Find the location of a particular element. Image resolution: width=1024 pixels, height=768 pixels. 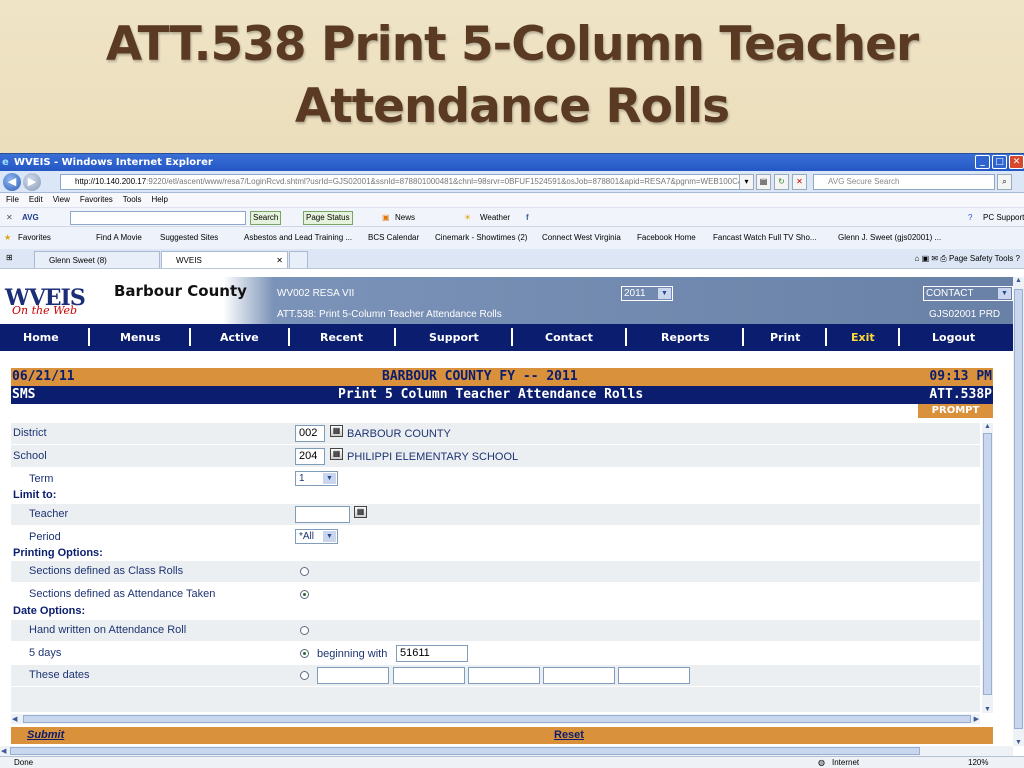

favorites-button: Favorites is located at coordinates (34, 238).